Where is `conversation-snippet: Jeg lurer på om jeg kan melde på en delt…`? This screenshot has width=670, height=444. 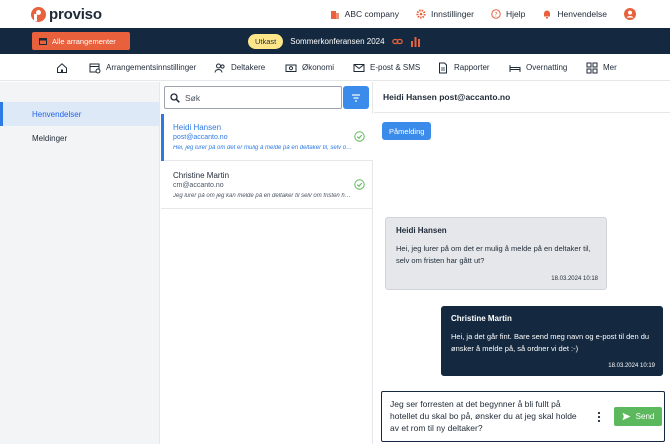
conversation-snippet: Jeg lurer på om jeg kan melde på en delt… is located at coordinates (263, 196).